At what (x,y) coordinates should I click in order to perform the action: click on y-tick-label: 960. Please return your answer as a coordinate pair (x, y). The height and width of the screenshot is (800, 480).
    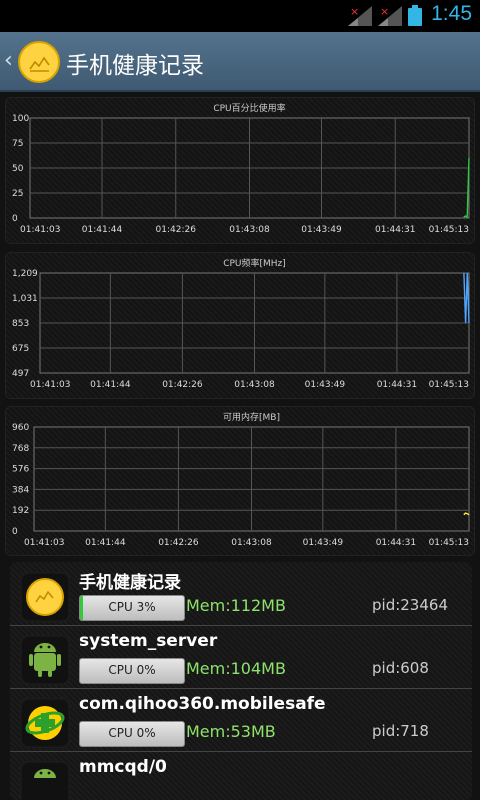
    Looking at the image, I should click on (20, 428).